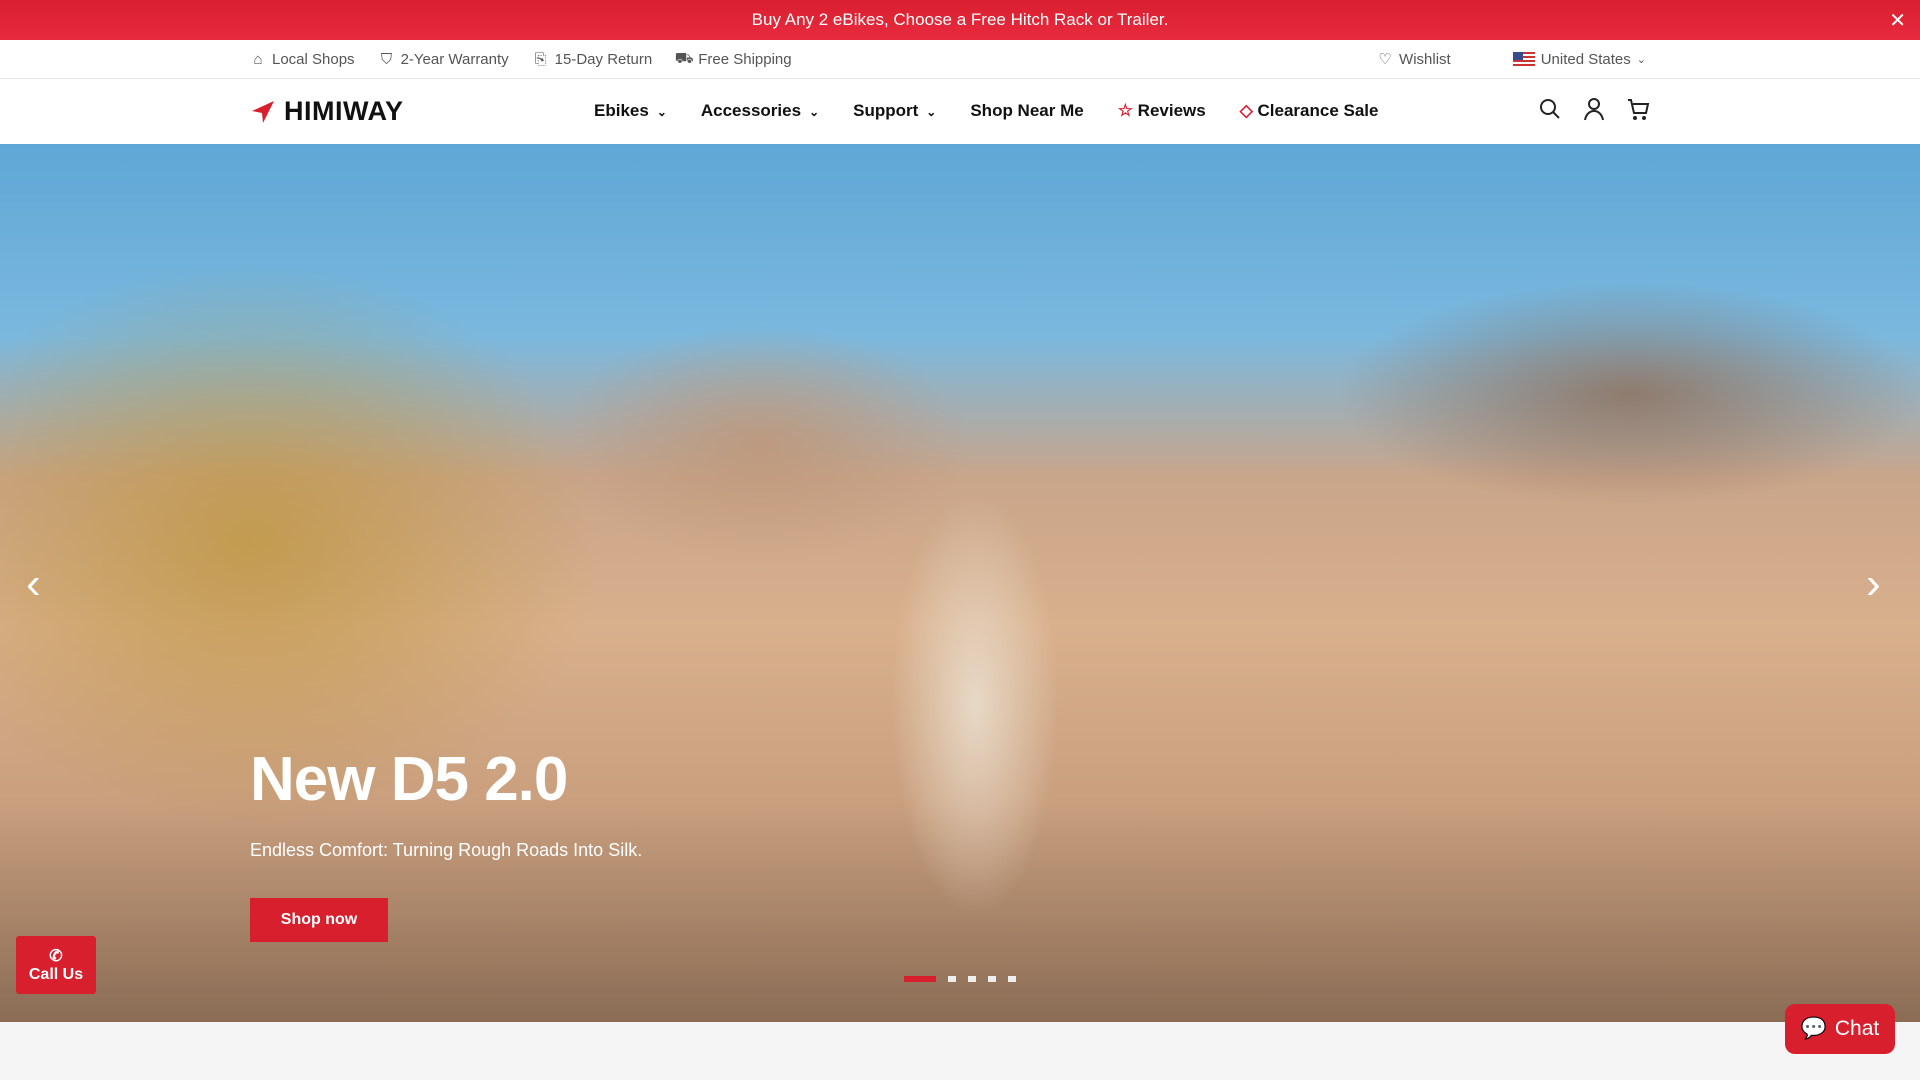 This screenshot has height=1080, width=1920. Describe the element at coordinates (1171, 110) in the screenshot. I see `label: Reviews` at that location.